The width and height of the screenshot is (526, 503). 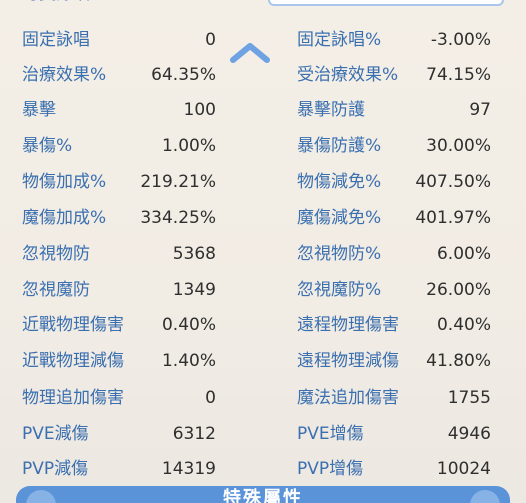 What do you see at coordinates (178, 218) in the screenshot?
I see `stat-value: 334.25%` at bounding box center [178, 218].